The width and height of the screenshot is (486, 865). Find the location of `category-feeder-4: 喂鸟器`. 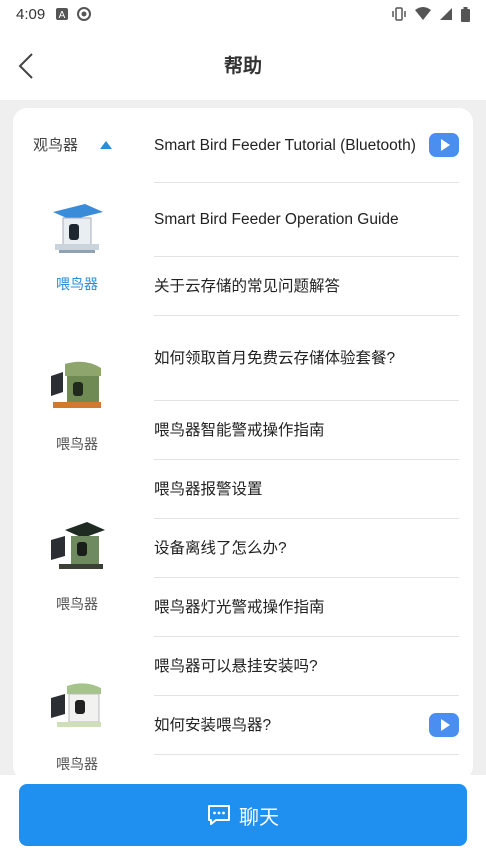

category-feeder-4: 喂鸟器 is located at coordinates (77, 725).